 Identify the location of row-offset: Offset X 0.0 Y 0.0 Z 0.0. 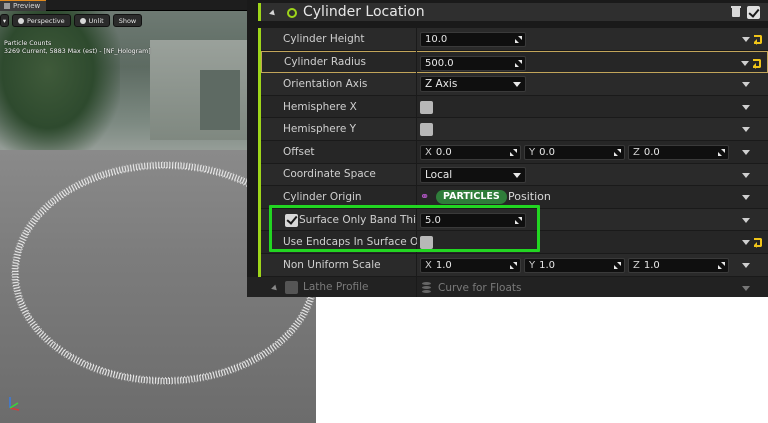
(507, 152).